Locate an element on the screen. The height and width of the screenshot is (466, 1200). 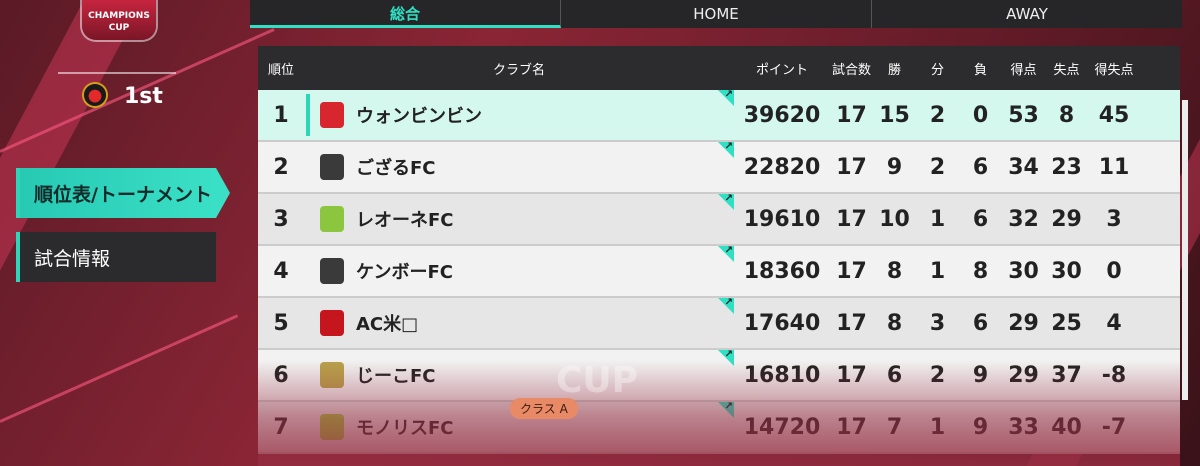
row-points: 17640 is located at coordinates (782, 323).